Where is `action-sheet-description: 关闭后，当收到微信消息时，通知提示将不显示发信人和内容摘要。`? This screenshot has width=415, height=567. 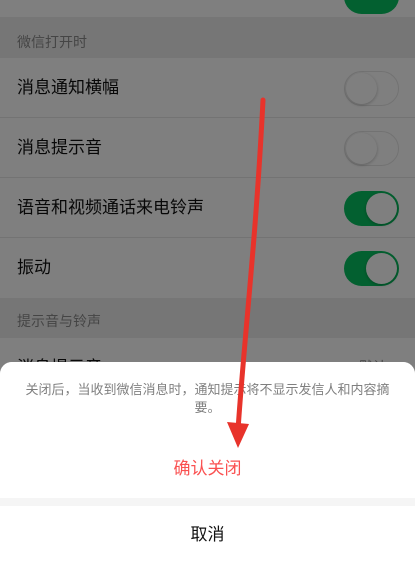 action-sheet-description: 关闭后，当收到微信消息时，通知提示将不显示发信人和内容摘要。 is located at coordinates (207, 399).